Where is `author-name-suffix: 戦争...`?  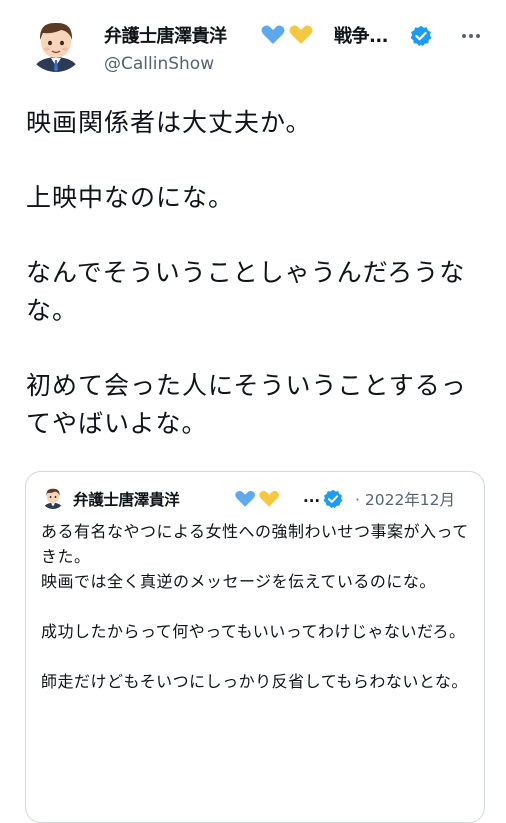
author-name-suffix: 戦争... is located at coordinates (361, 35).